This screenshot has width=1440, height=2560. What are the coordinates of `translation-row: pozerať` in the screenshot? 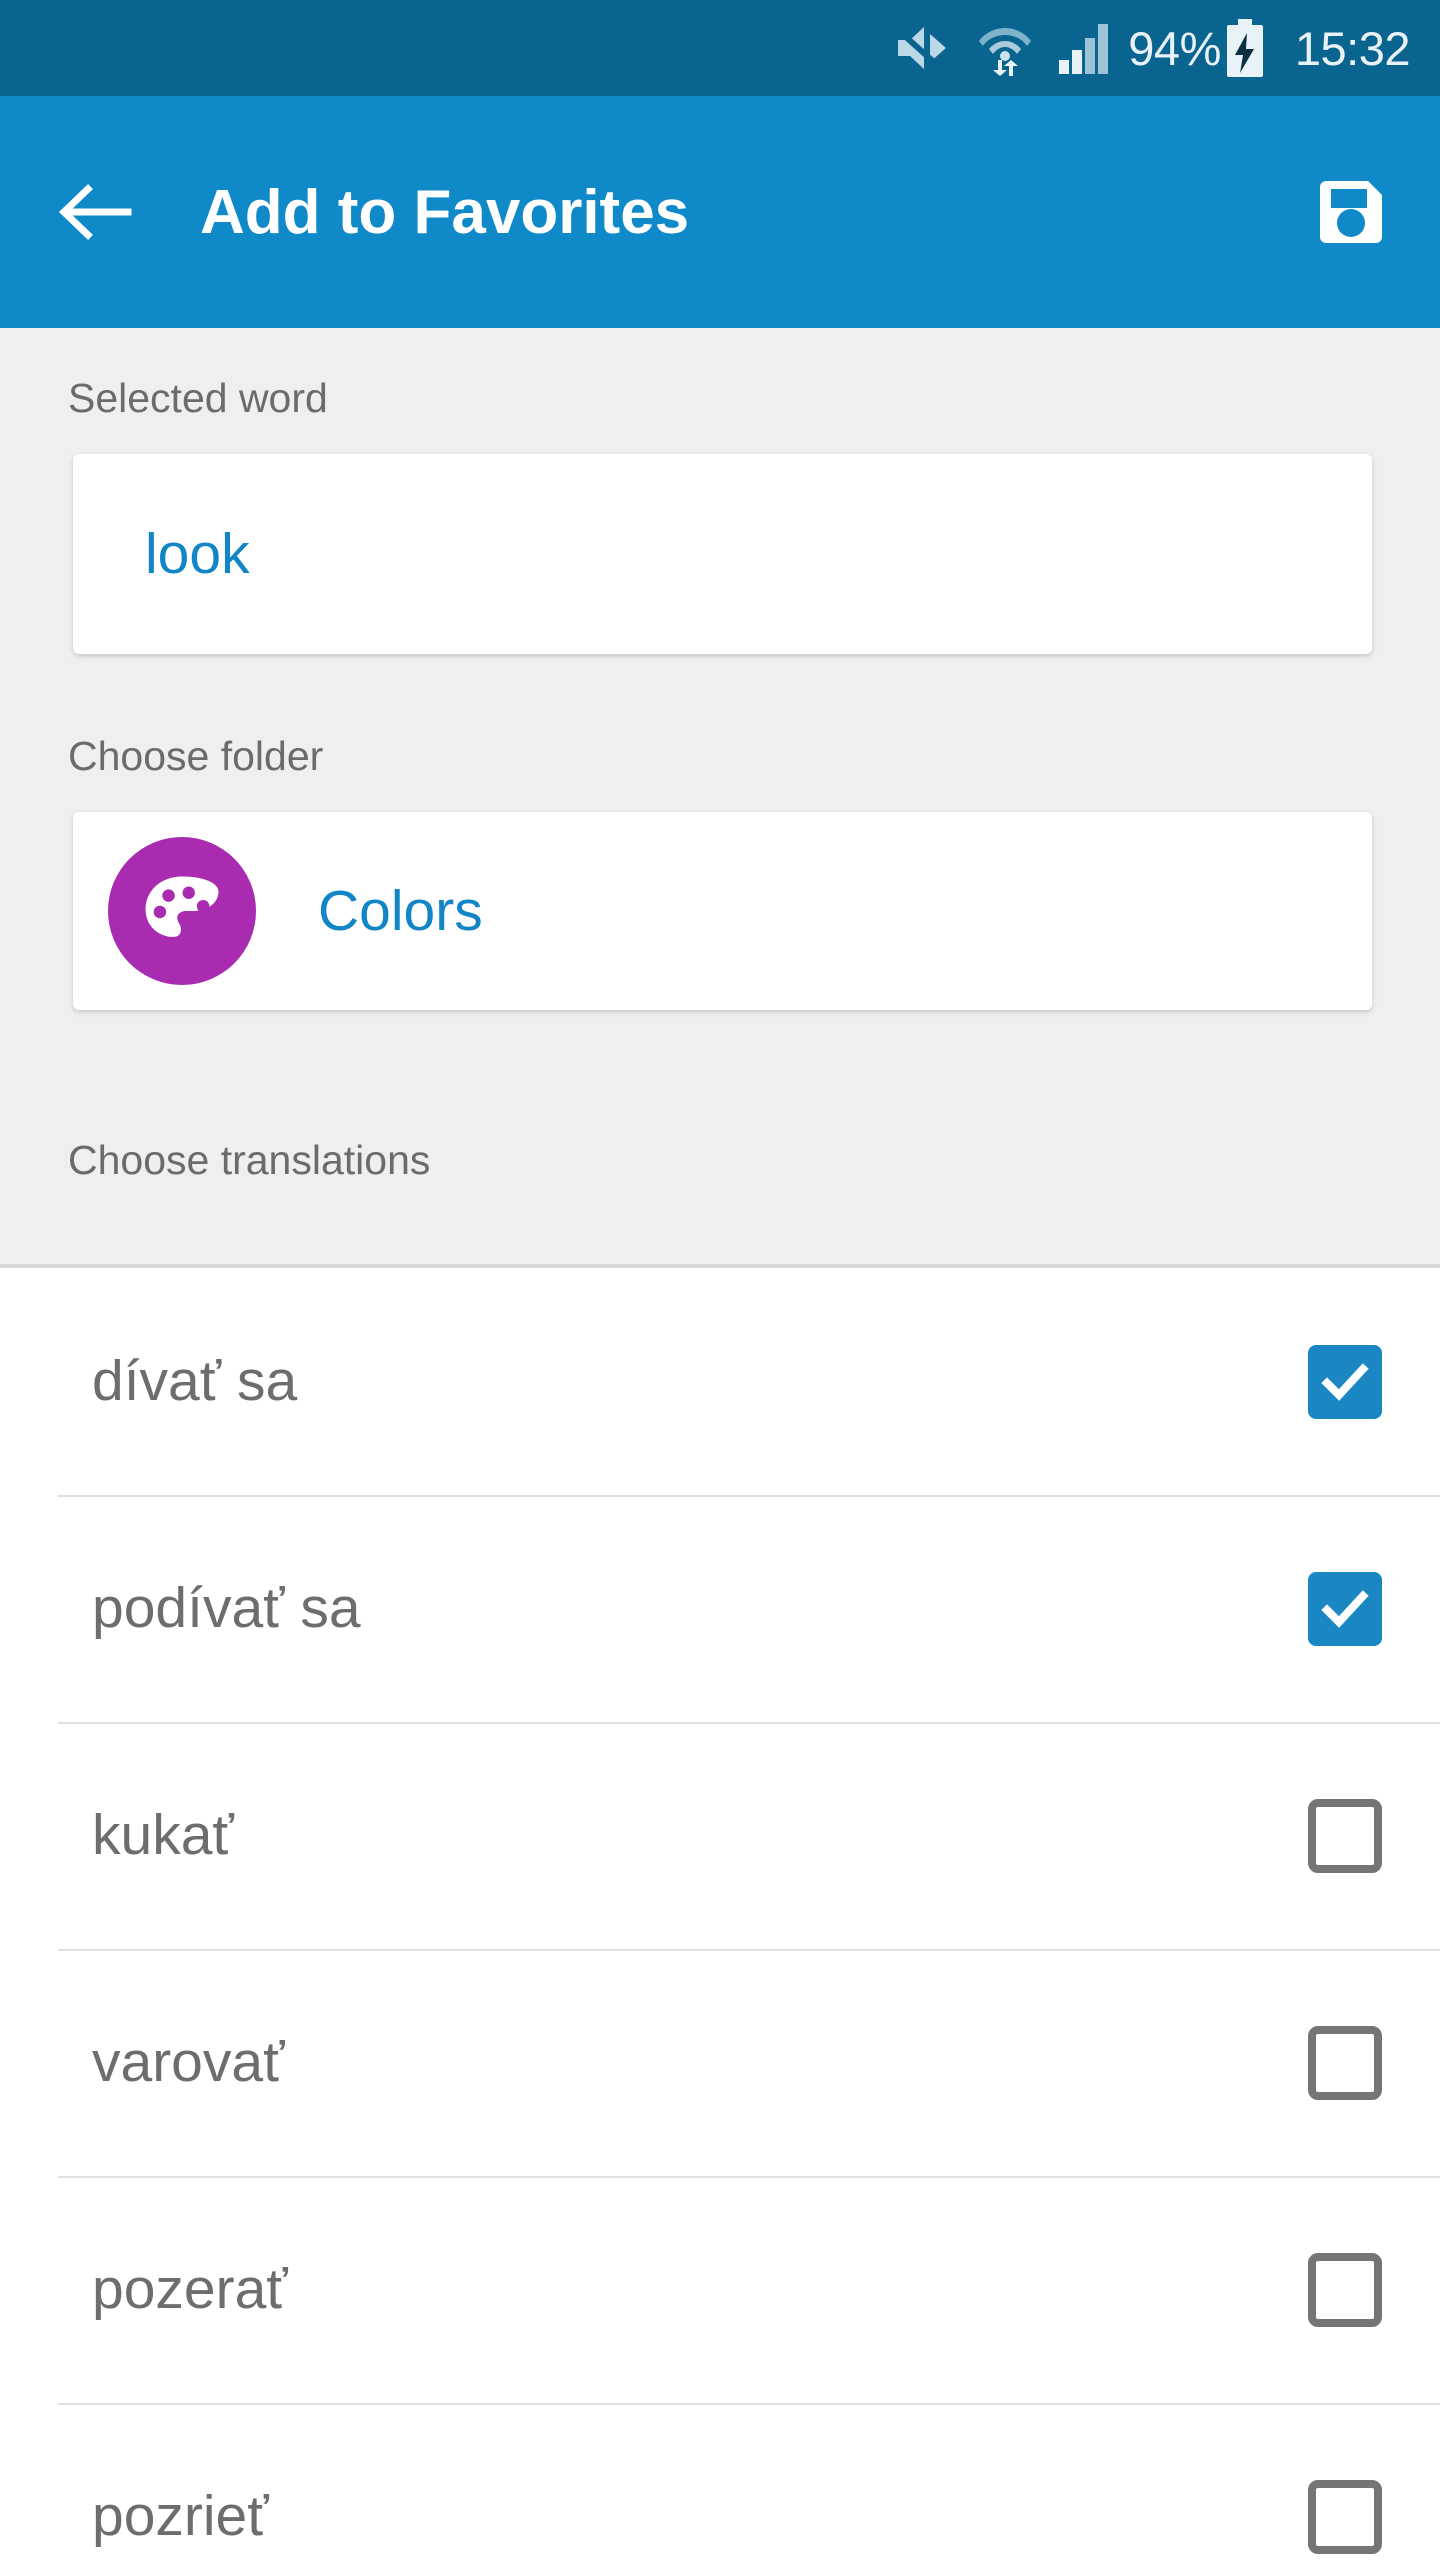 It's located at (720, 2289).